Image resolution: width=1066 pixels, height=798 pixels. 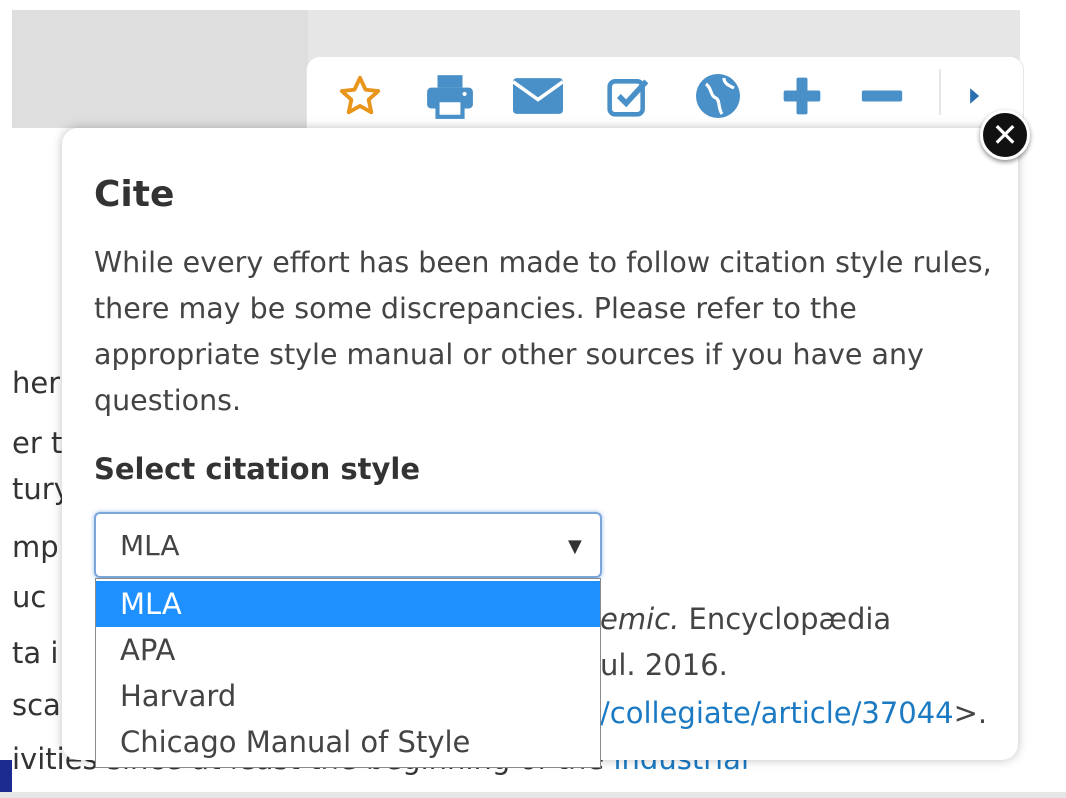 I want to click on close-icon: ✕, so click(x=1005, y=135).